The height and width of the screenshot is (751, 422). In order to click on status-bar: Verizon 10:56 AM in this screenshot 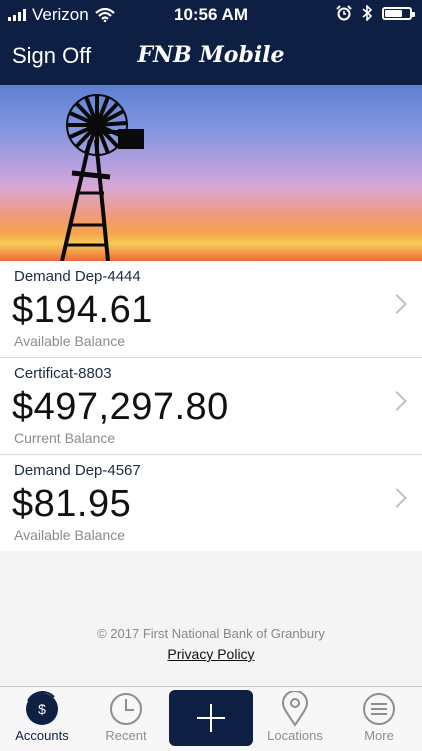, I will do `click(211, 15)`.